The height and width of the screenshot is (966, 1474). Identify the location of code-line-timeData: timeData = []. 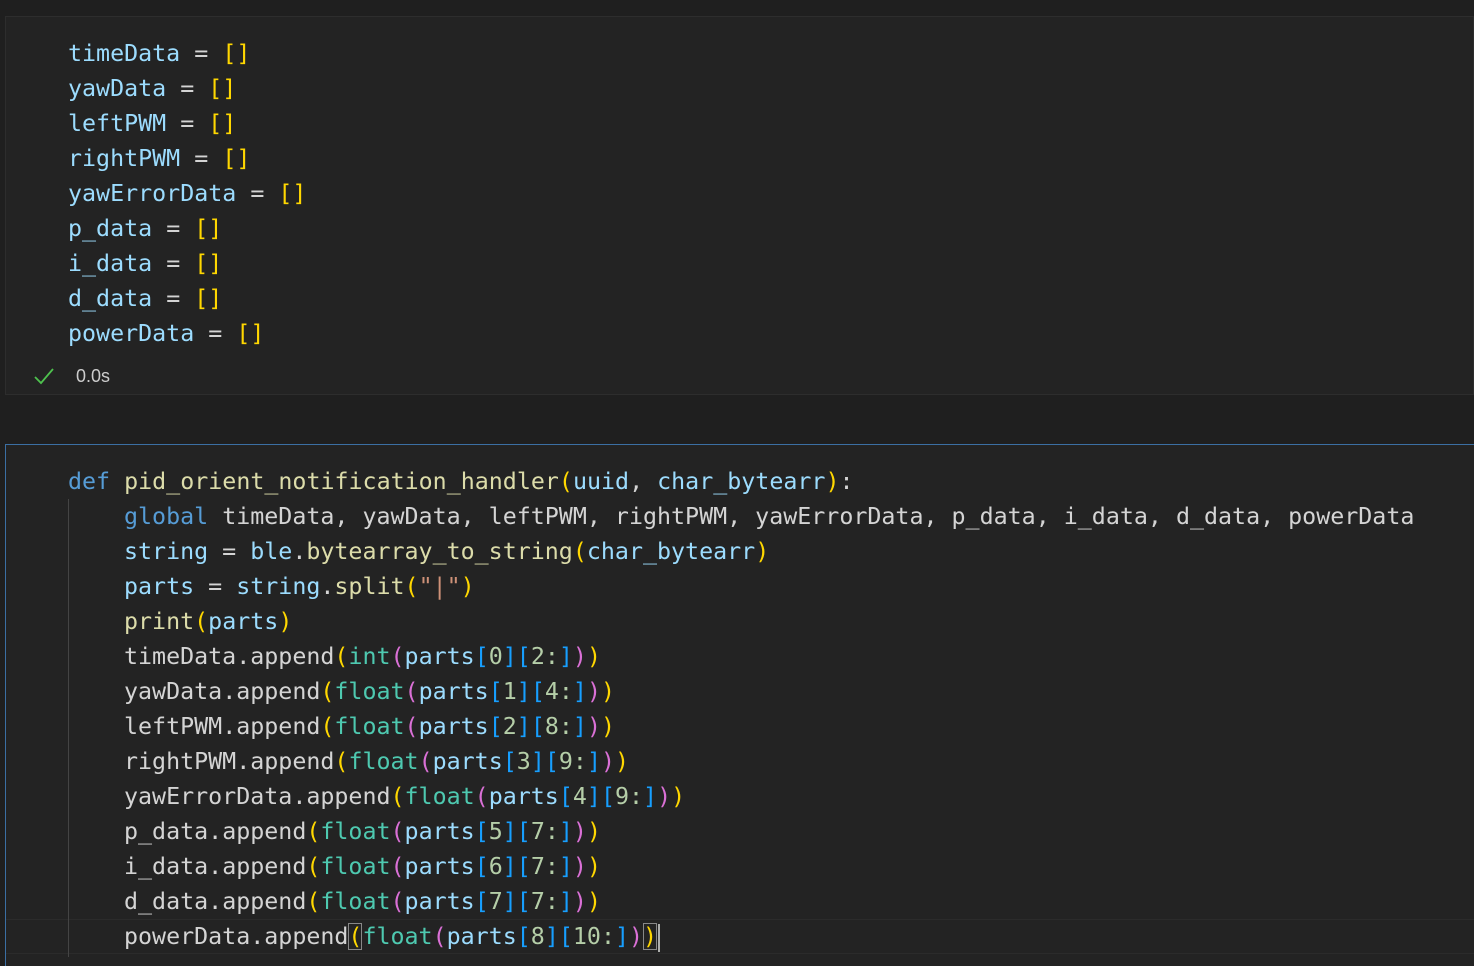
(159, 53).